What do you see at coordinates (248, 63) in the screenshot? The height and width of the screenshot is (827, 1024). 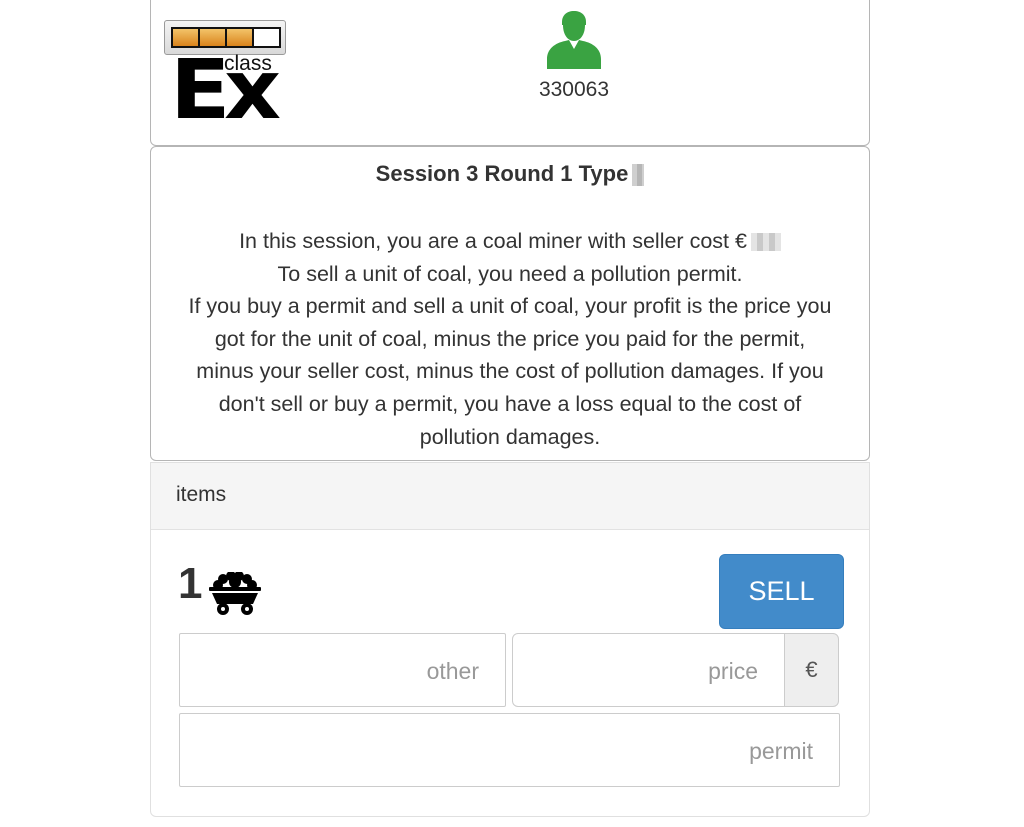 I see `logo-class-text: class` at bounding box center [248, 63].